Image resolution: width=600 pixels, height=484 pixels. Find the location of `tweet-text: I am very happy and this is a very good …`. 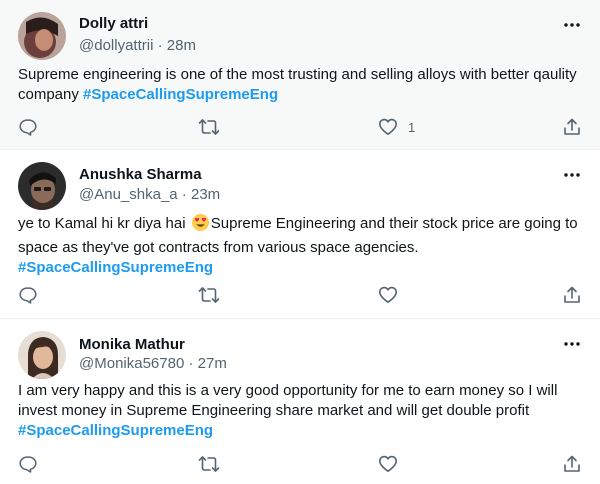

tweet-text: I am very happy and this is a very good … is located at coordinates (303, 411).